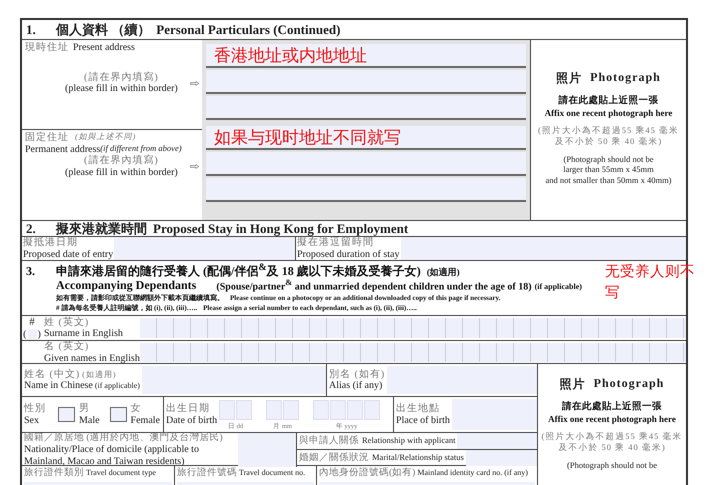 The image size is (710, 485). I want to click on option-label: 男, so click(85, 409).